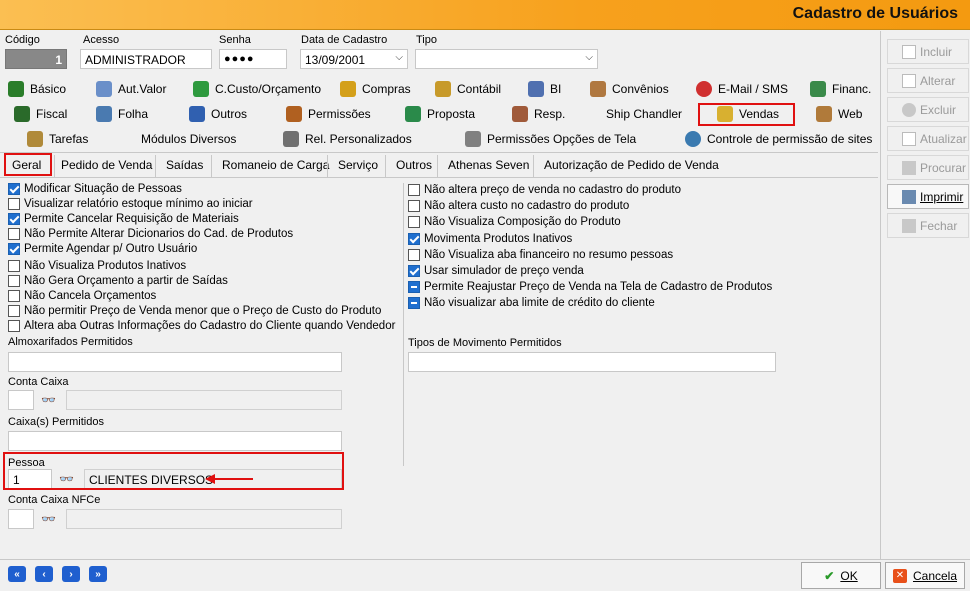 Image resolution: width=970 pixels, height=591 pixels. I want to click on acesso-field: ADMINISTRADOR, so click(146, 59).